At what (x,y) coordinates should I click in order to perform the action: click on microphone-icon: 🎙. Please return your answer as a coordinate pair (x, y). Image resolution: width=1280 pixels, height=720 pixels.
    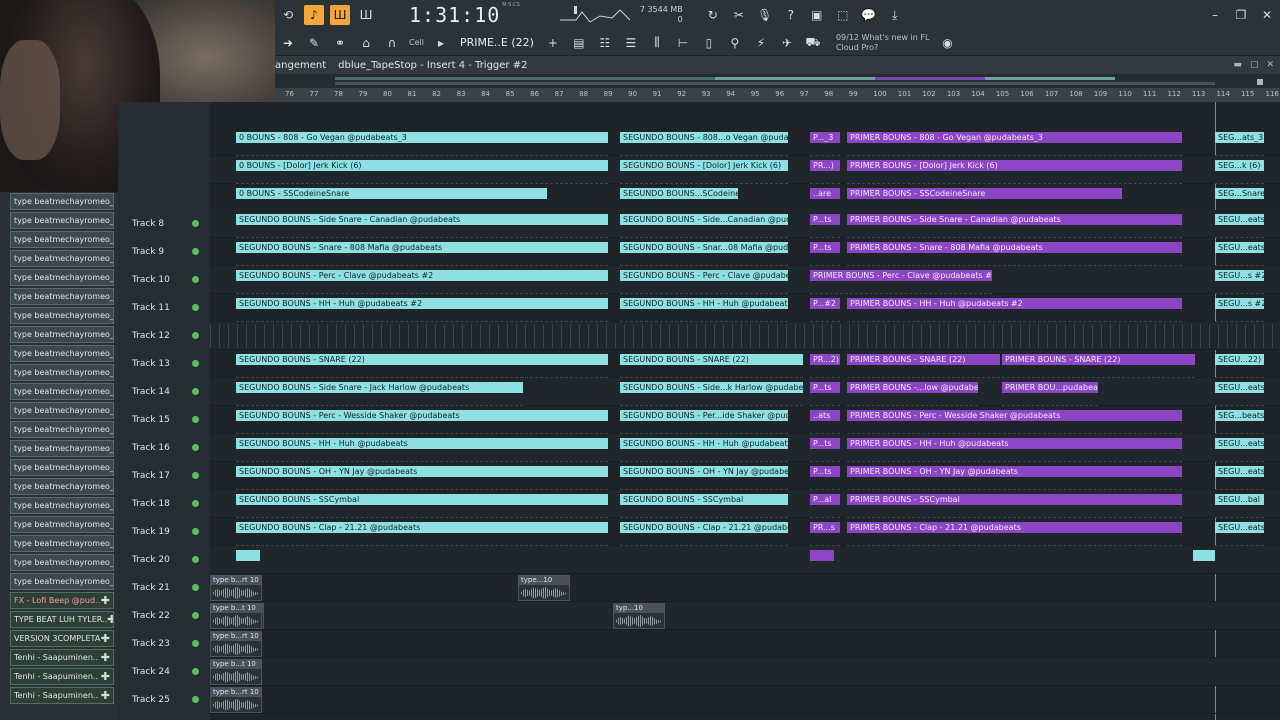
    Looking at the image, I should click on (765, 15).